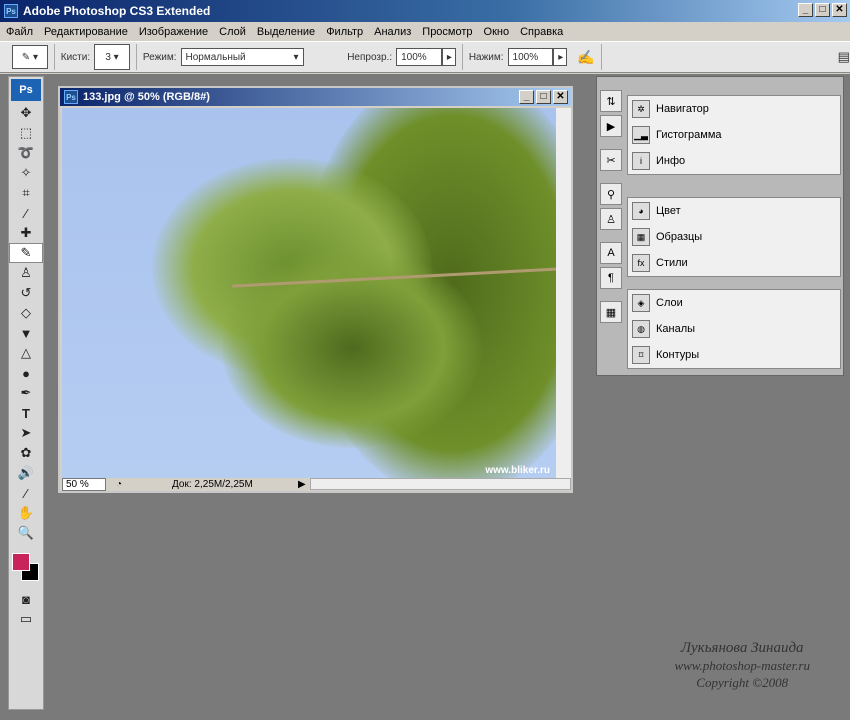 The height and width of the screenshot is (720, 850). Describe the element at coordinates (392, 32) in the screenshot. I see `menu-analysis: Анализ` at that location.